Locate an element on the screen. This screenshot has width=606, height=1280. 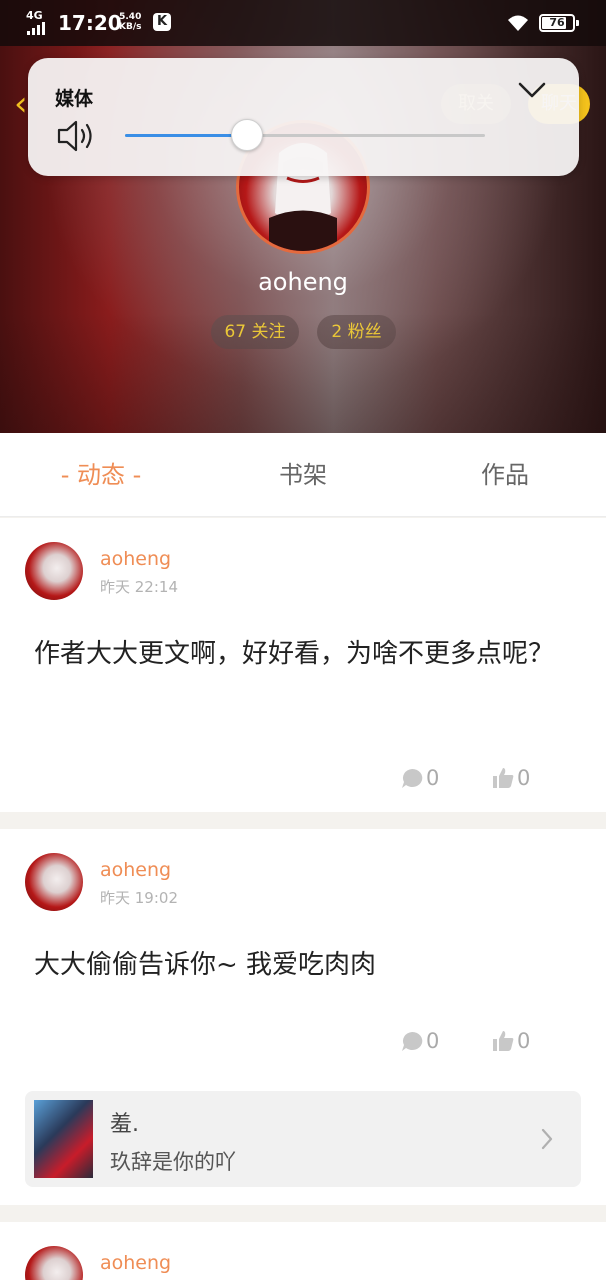
chevron-down-icon is located at coordinates (532, 90).